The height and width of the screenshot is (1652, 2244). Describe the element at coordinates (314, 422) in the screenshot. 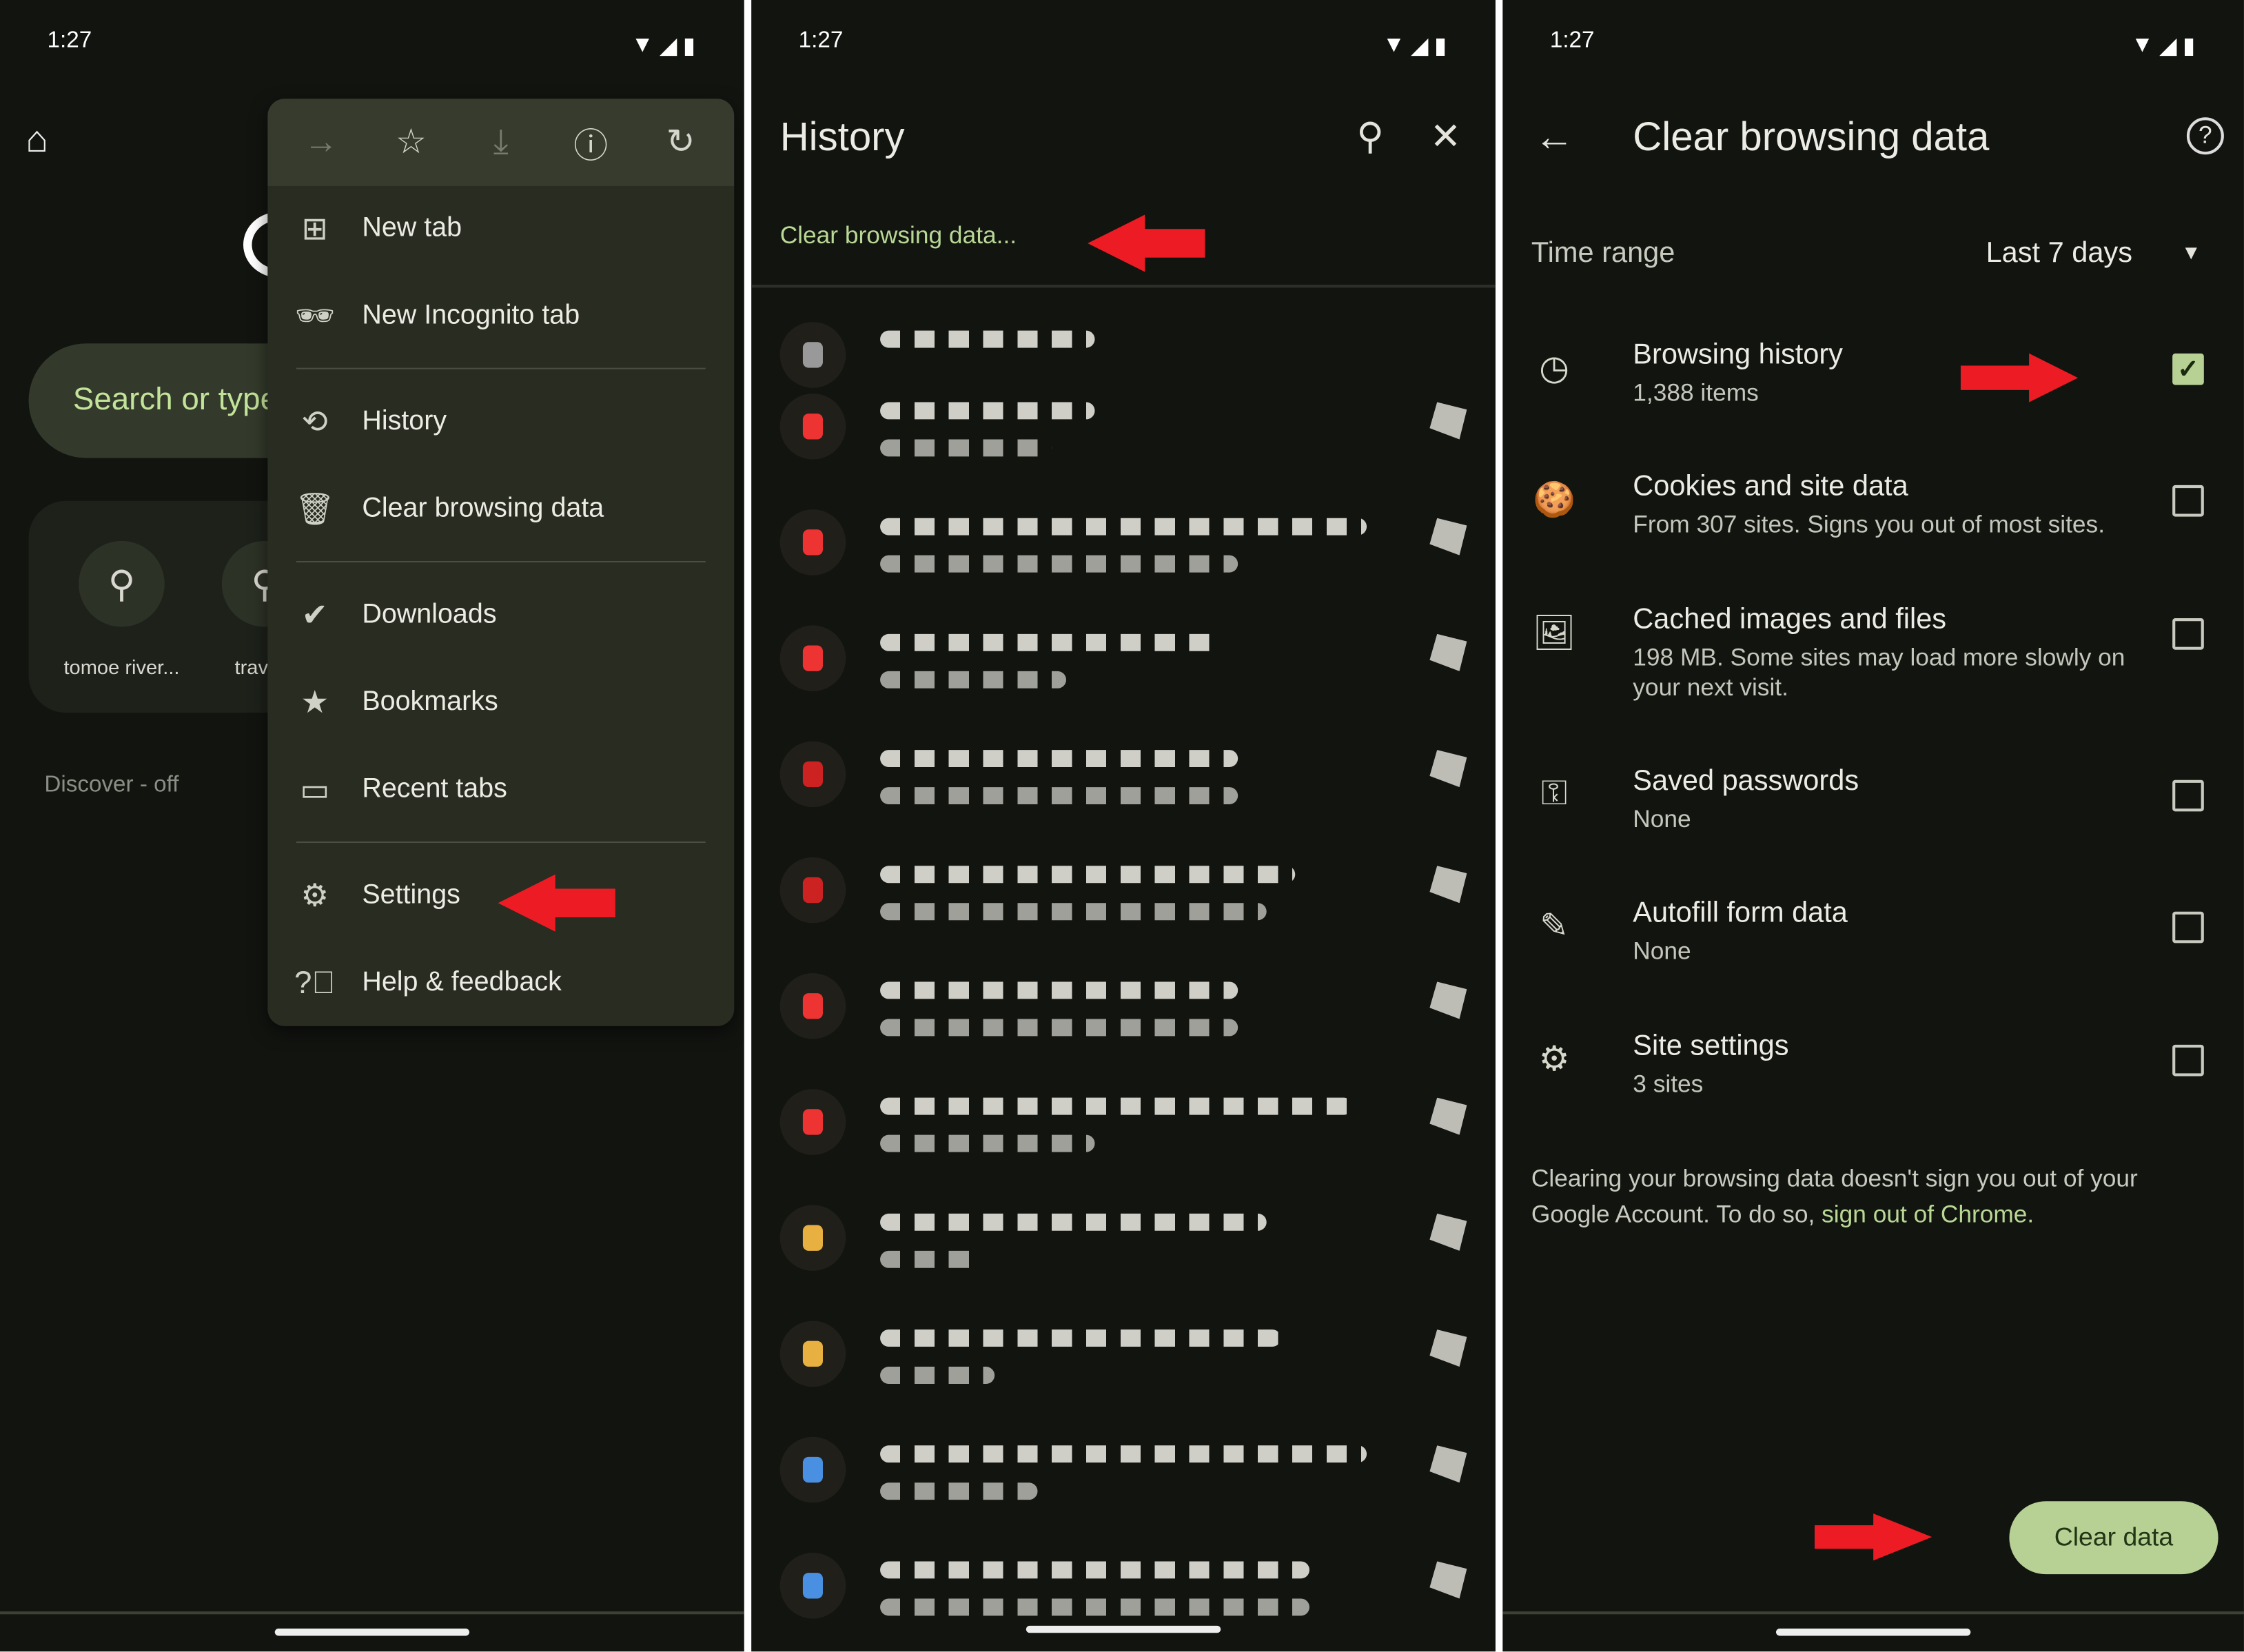

I see `history-icon: ⟲` at that location.